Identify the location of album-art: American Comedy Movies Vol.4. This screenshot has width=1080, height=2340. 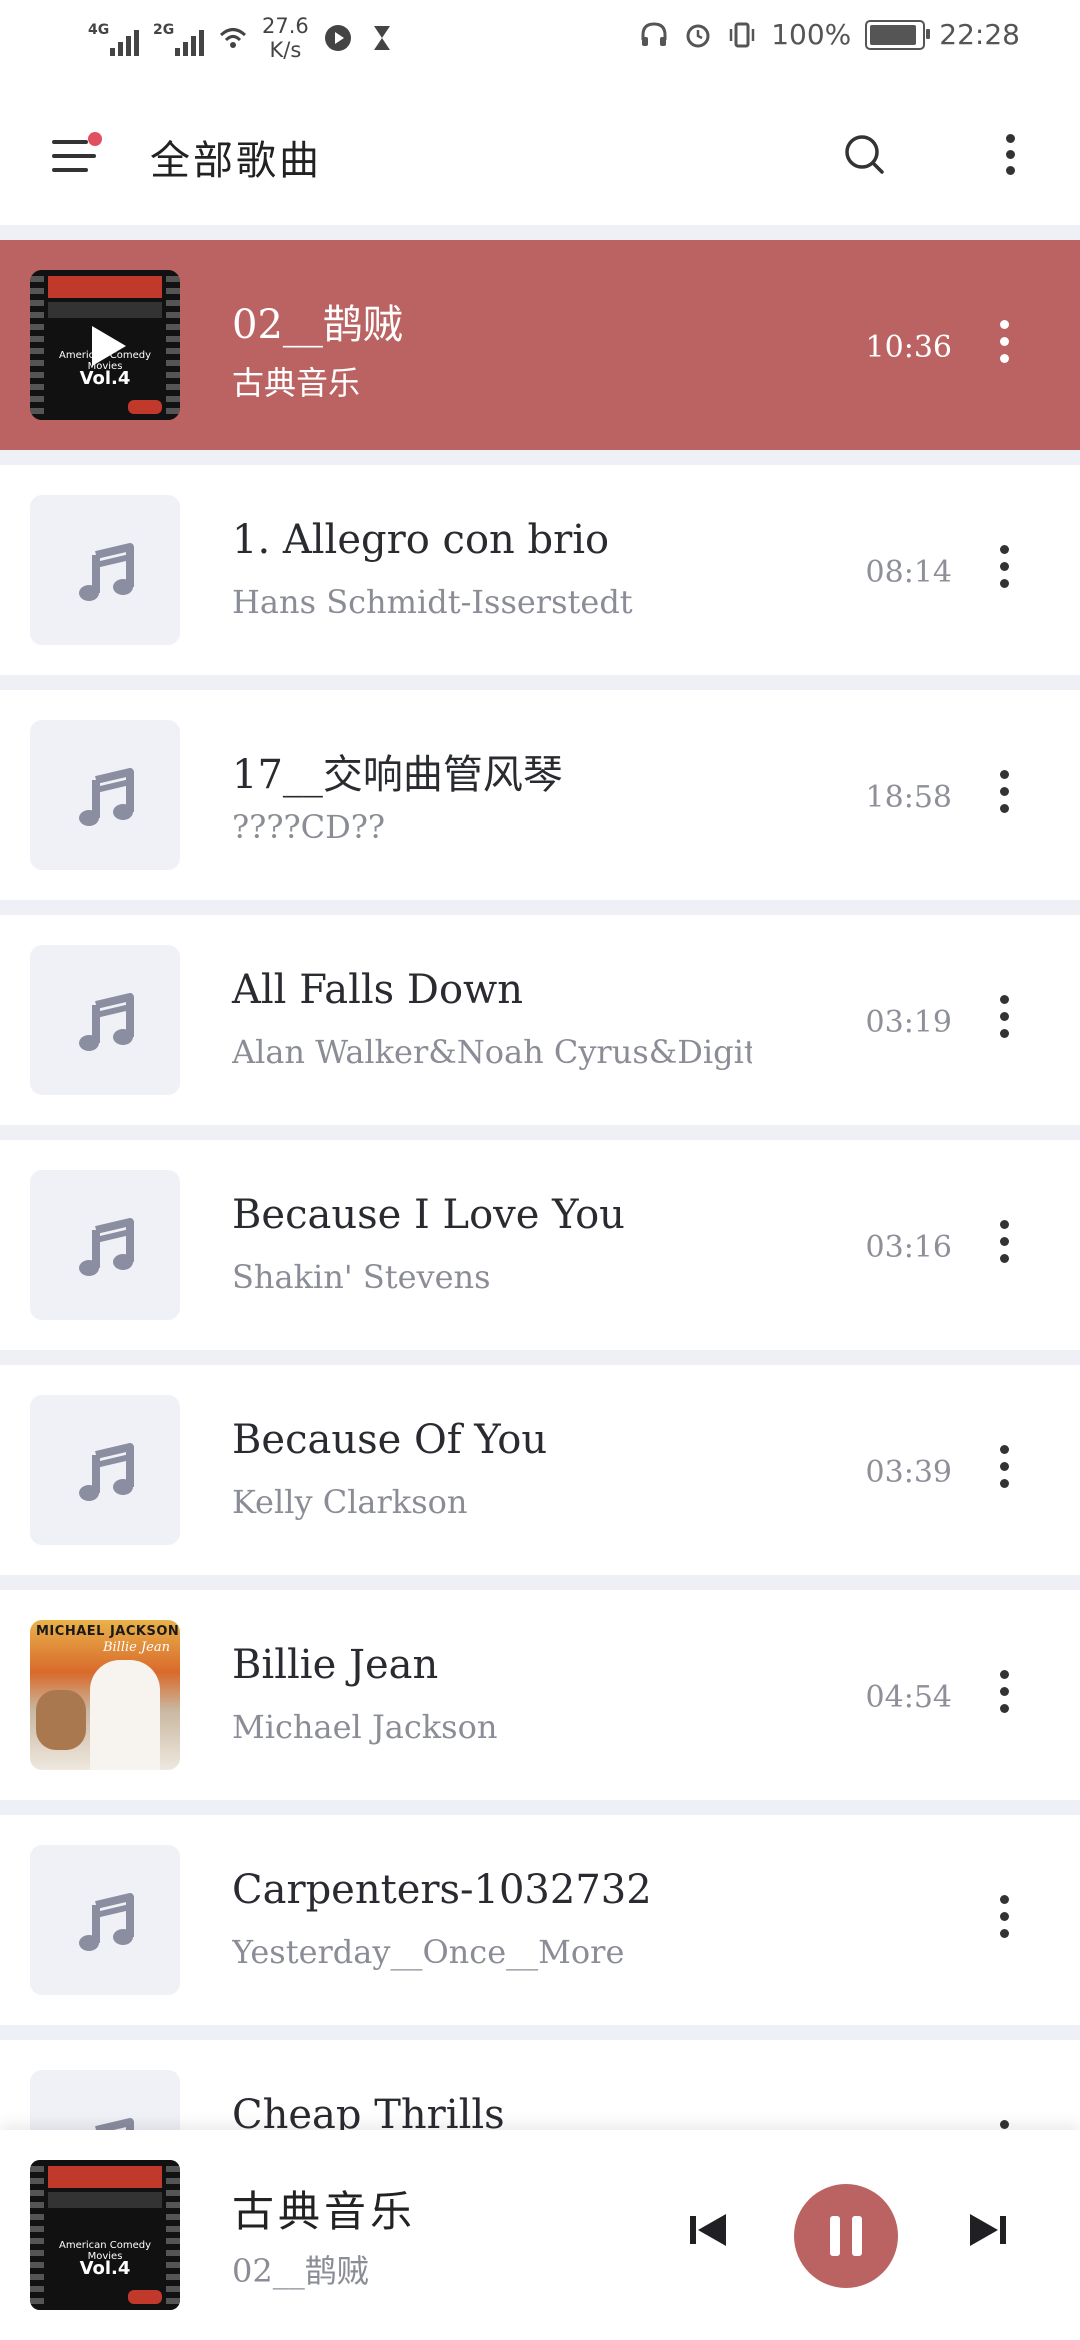
(105, 345).